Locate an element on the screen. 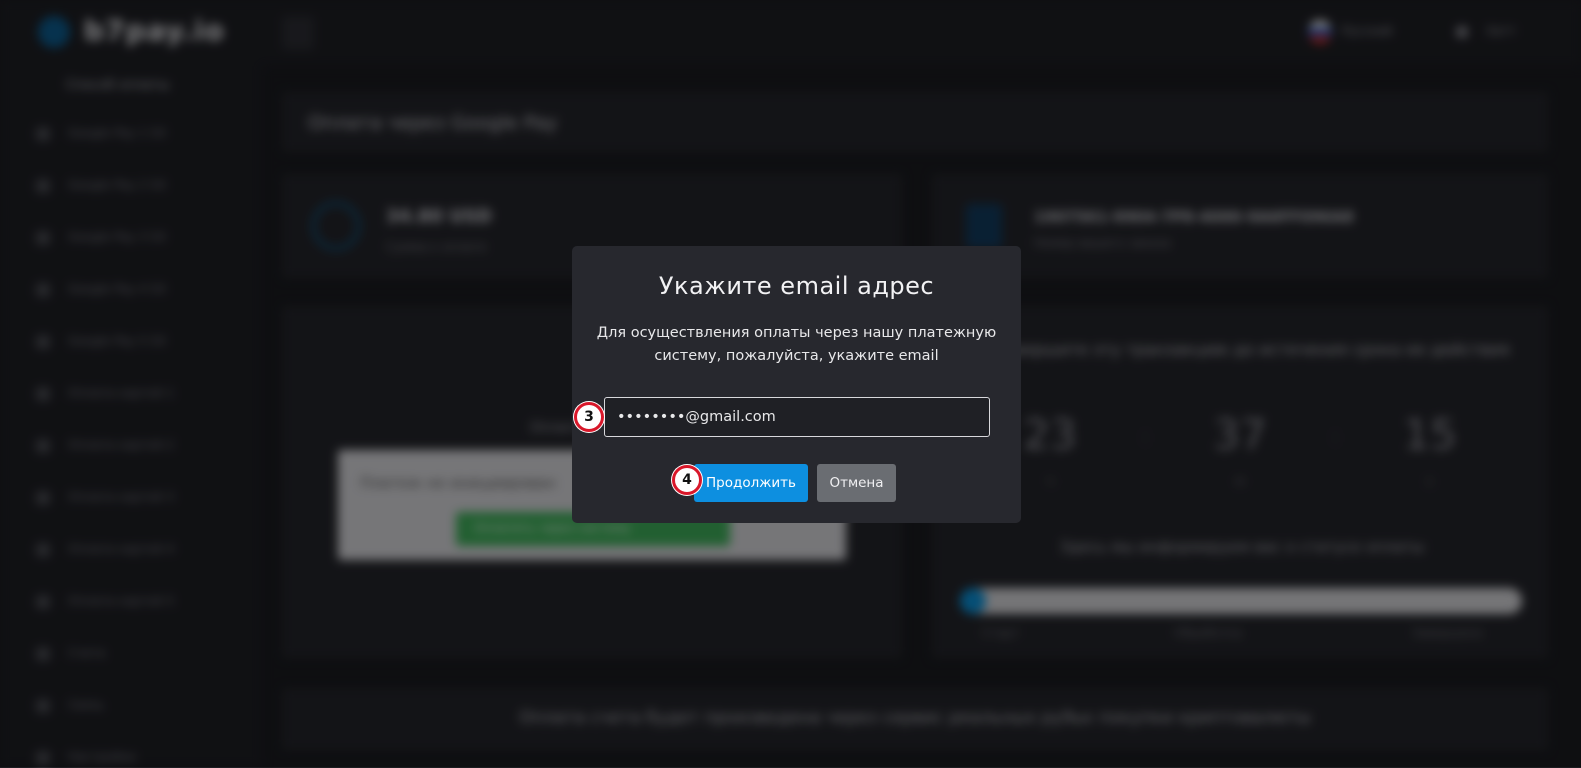 Image resolution: width=1581 pixels, height=768 pixels. email-input is located at coordinates (797, 417).